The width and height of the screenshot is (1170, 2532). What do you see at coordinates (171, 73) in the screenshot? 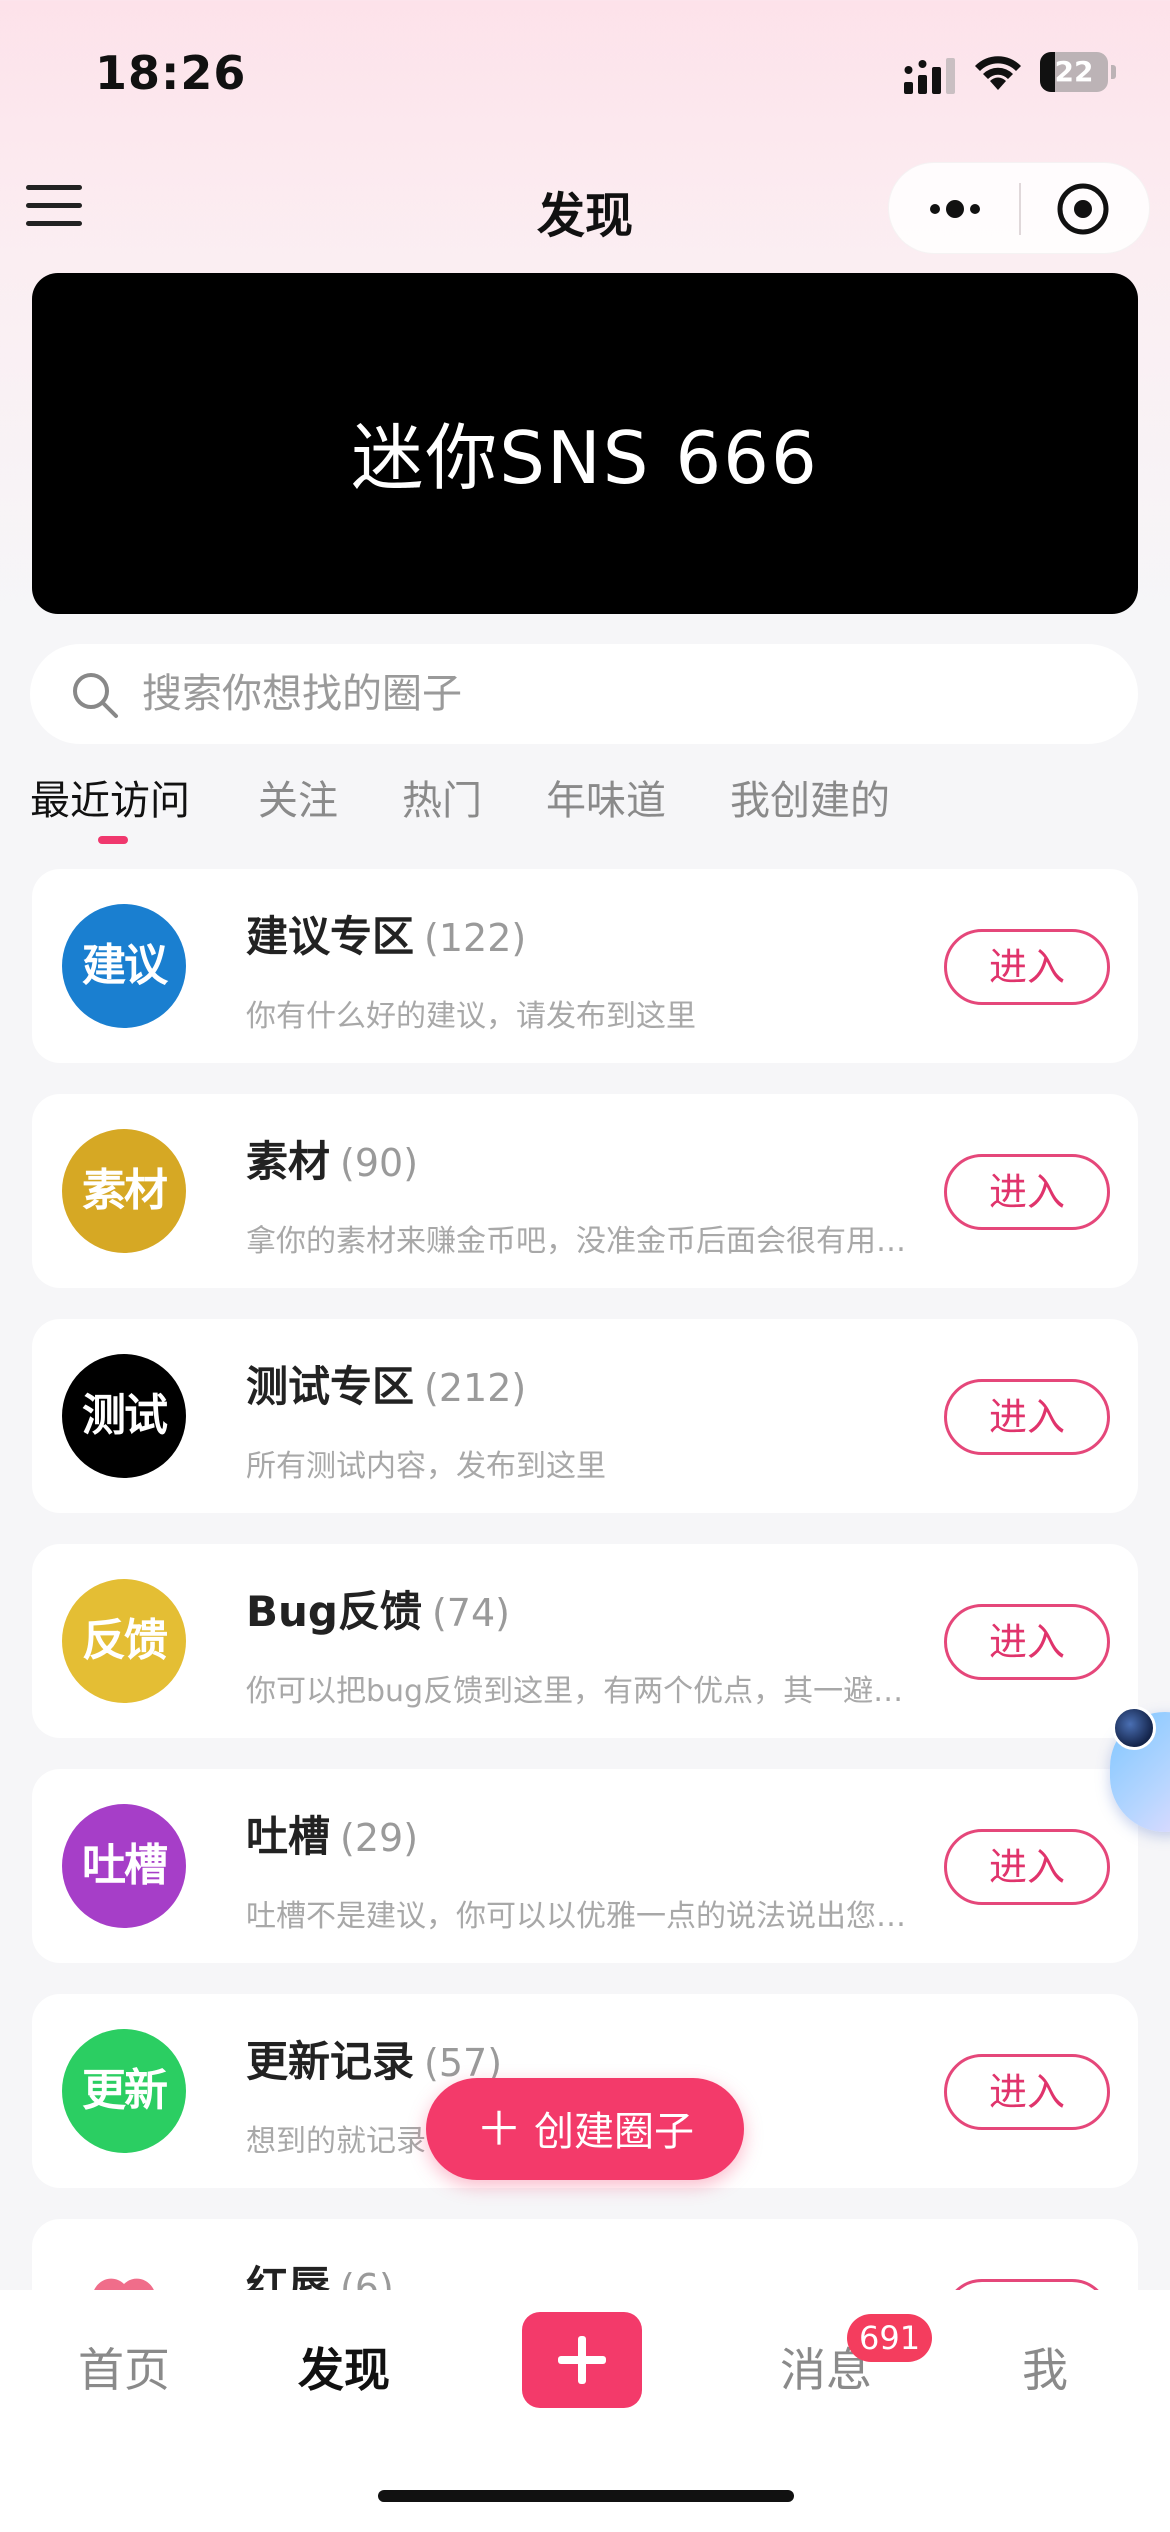
I see `status-time: 18:26` at bounding box center [171, 73].